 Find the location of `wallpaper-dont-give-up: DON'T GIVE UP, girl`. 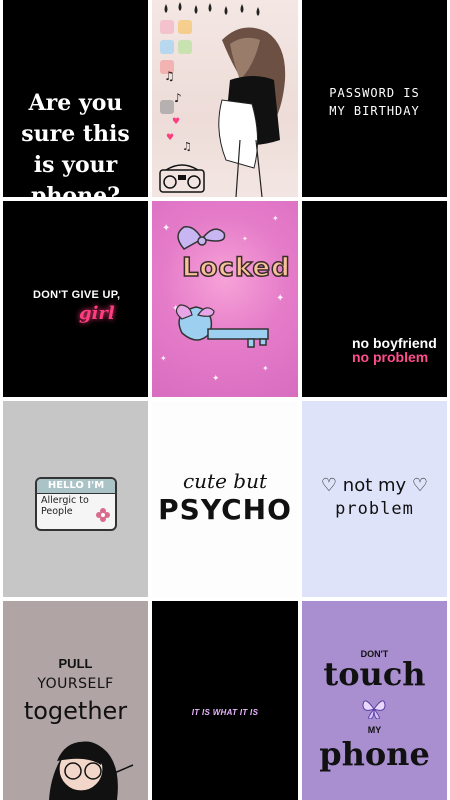

wallpaper-dont-give-up: DON'T GIVE UP, girl is located at coordinates (75, 299).